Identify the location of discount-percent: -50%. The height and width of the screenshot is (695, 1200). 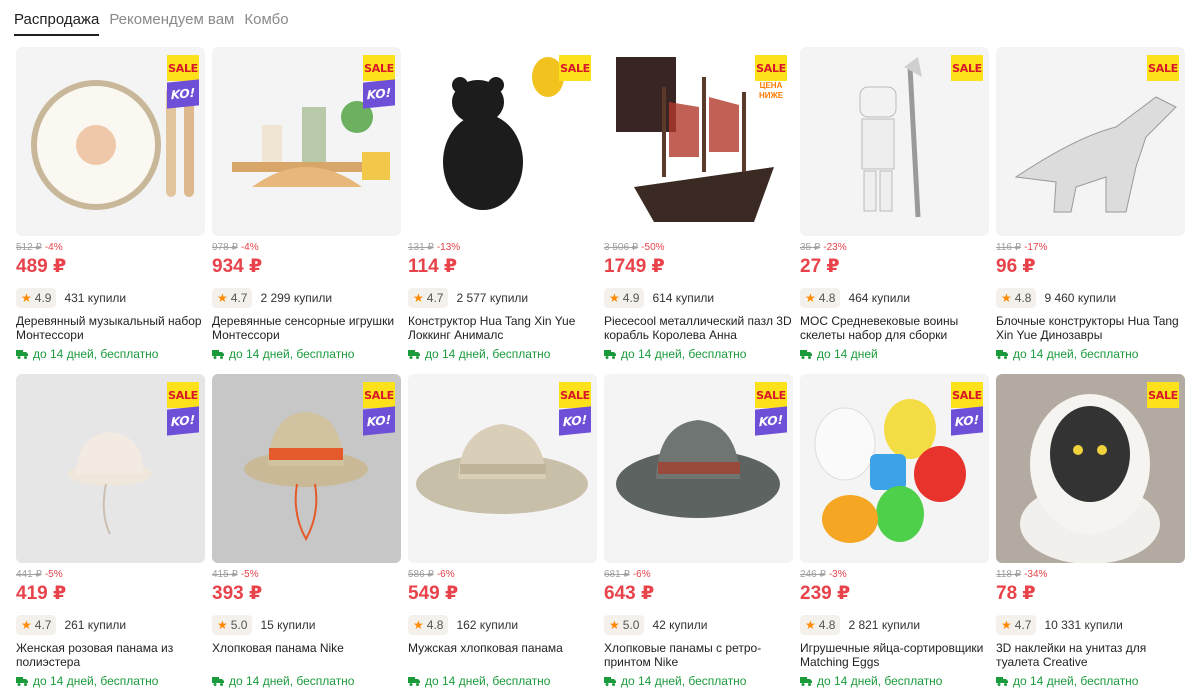
(653, 247).